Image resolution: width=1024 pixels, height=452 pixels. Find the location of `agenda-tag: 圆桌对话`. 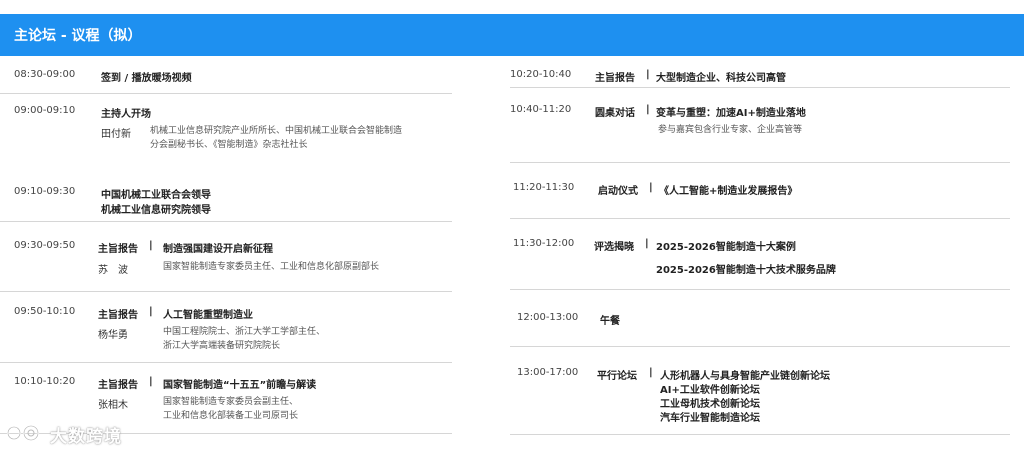

agenda-tag: 圆桌对话 is located at coordinates (615, 113).